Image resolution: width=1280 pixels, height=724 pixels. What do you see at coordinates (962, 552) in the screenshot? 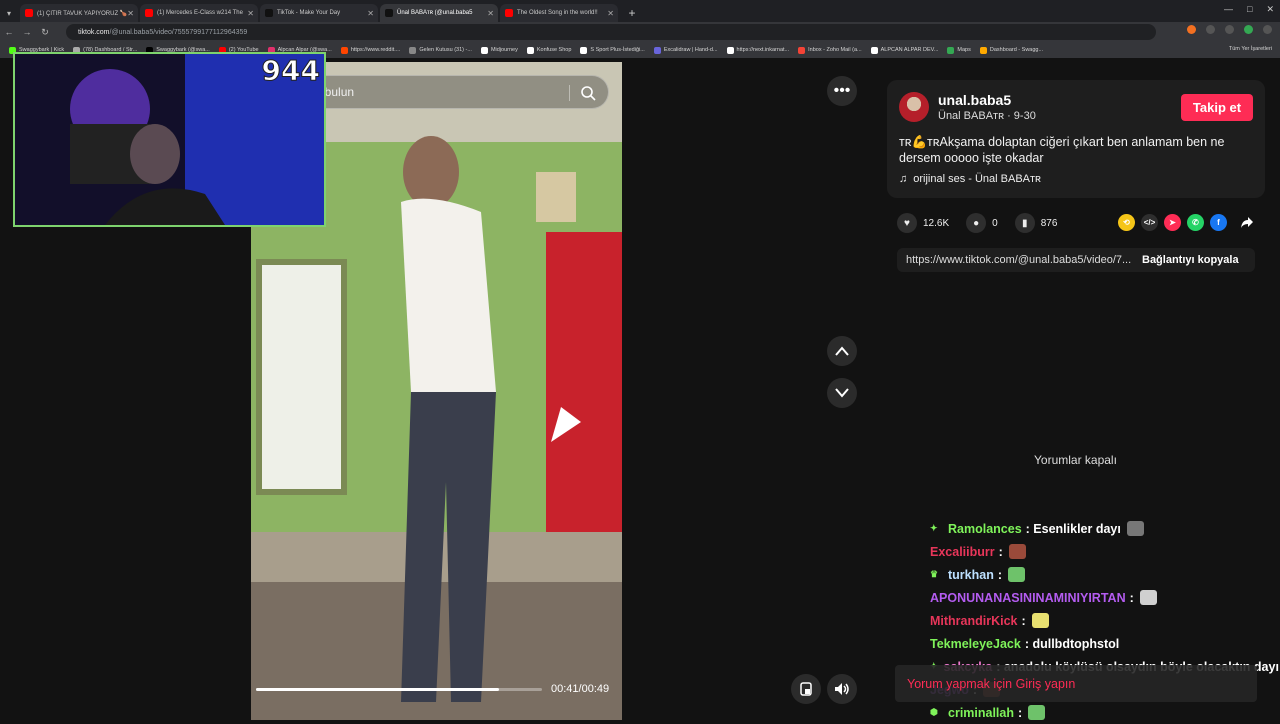
I see `chat-username: Excaliiburr` at bounding box center [962, 552].